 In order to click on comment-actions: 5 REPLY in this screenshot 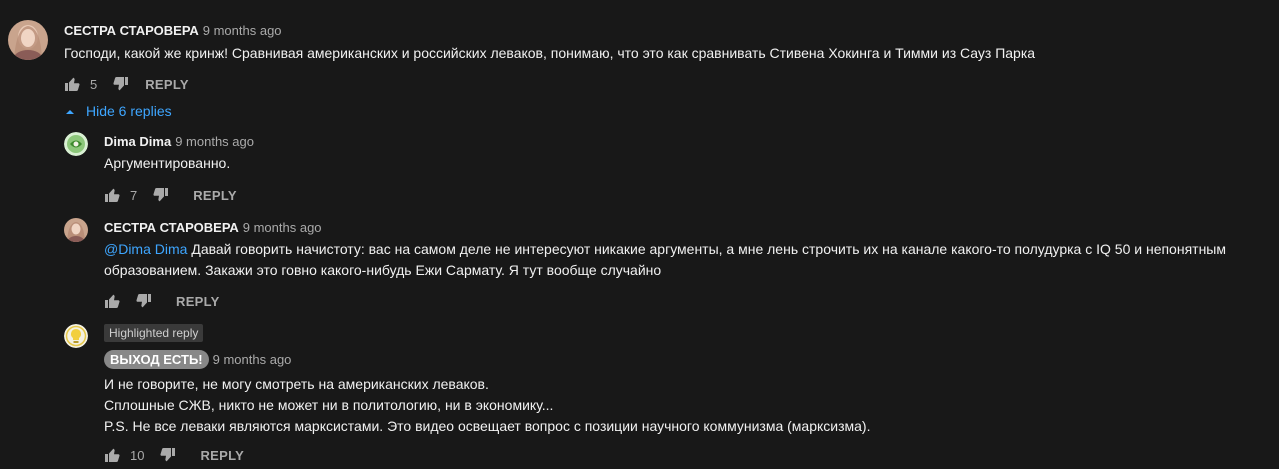, I will do `click(126, 84)`.